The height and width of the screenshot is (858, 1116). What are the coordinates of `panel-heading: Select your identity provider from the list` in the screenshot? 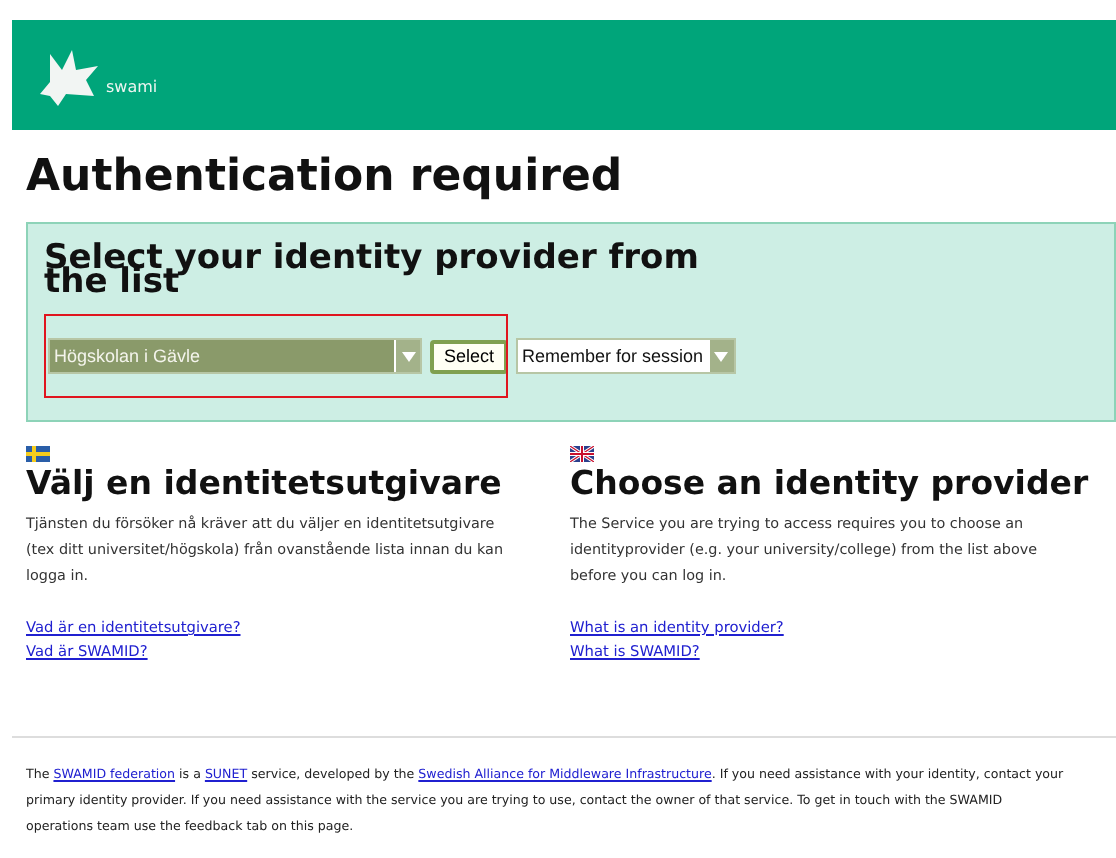 It's located at (372, 267).